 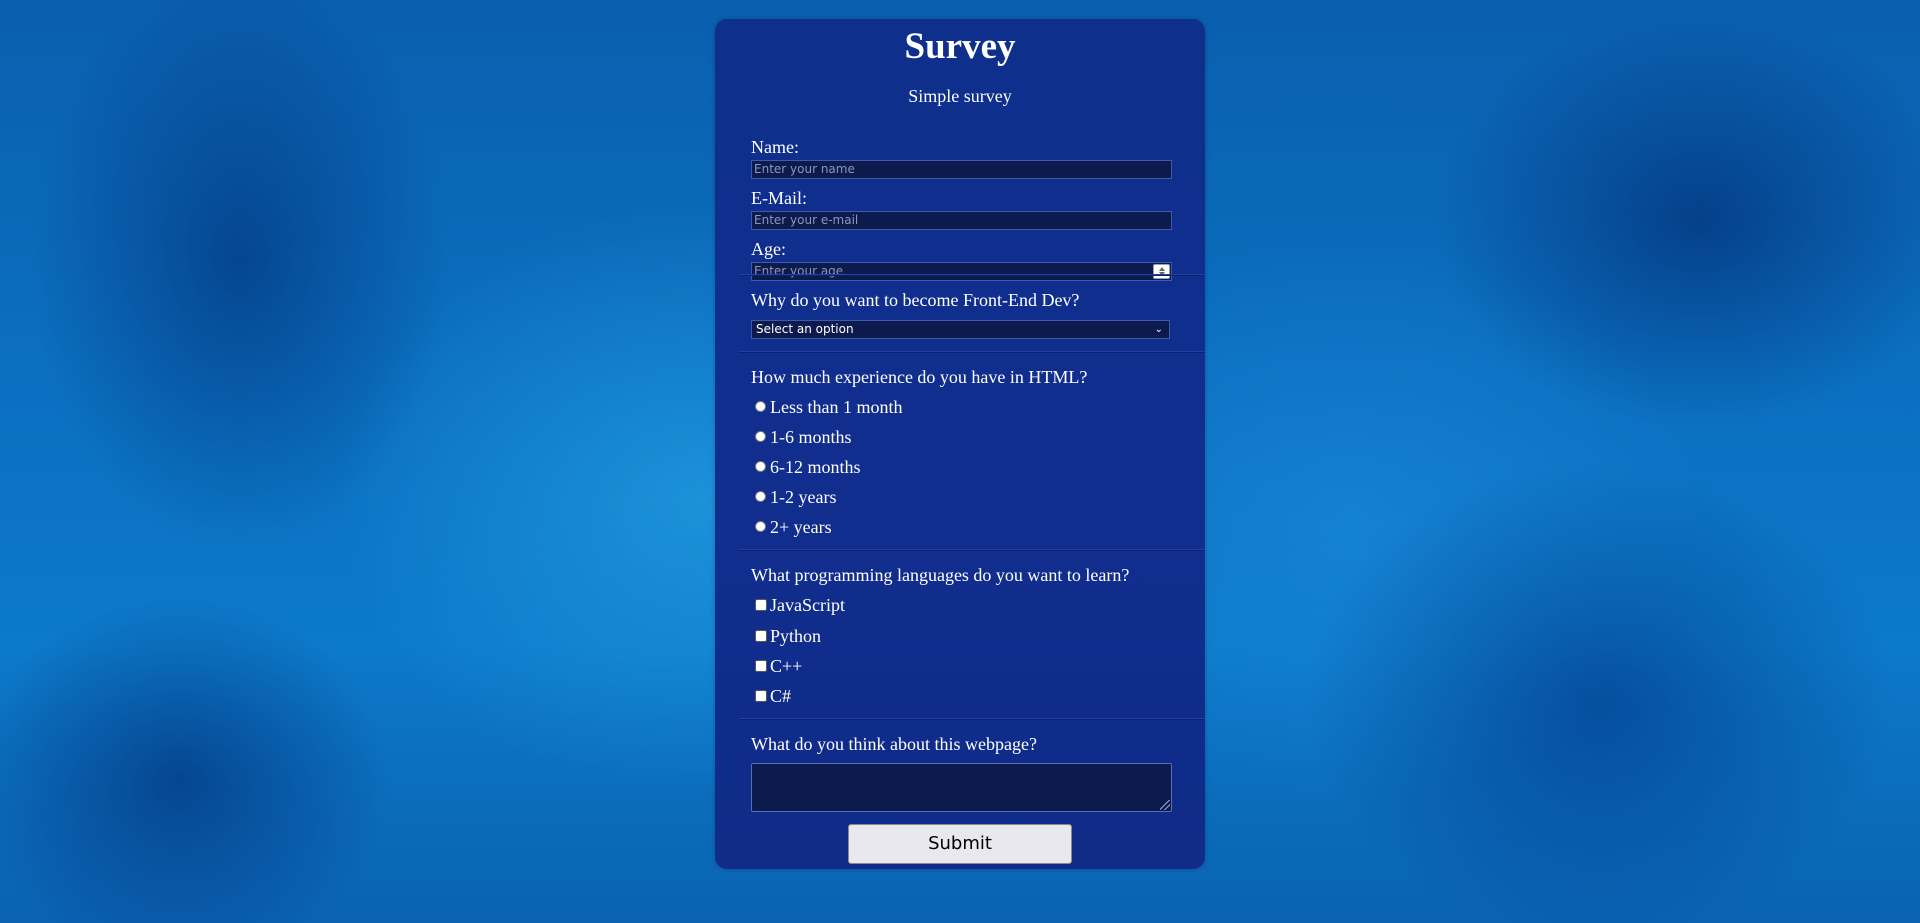 I want to click on radio-label: 1-6 months, so click(x=811, y=437).